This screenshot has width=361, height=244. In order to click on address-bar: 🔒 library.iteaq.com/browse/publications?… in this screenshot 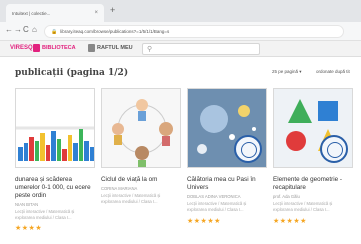, I will do `click(194, 31)`.